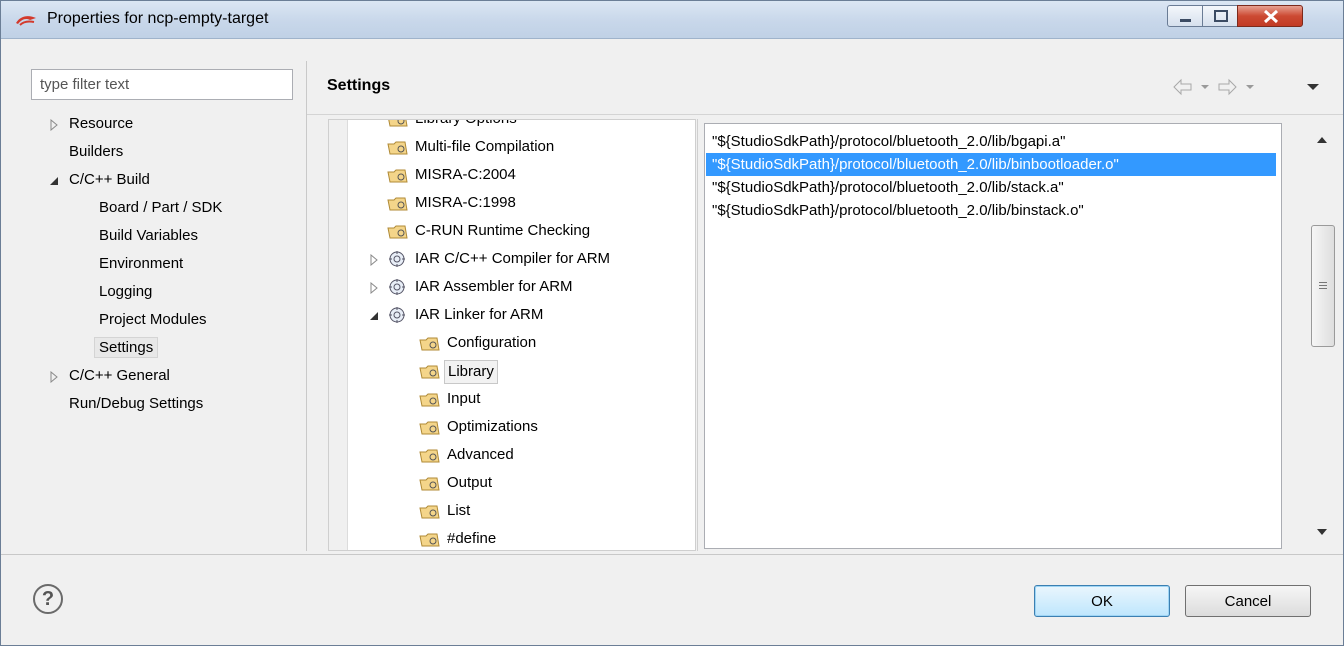 The width and height of the screenshot is (1344, 646). What do you see at coordinates (472, 538) in the screenshot?
I see `tree-item-label: #define` at bounding box center [472, 538].